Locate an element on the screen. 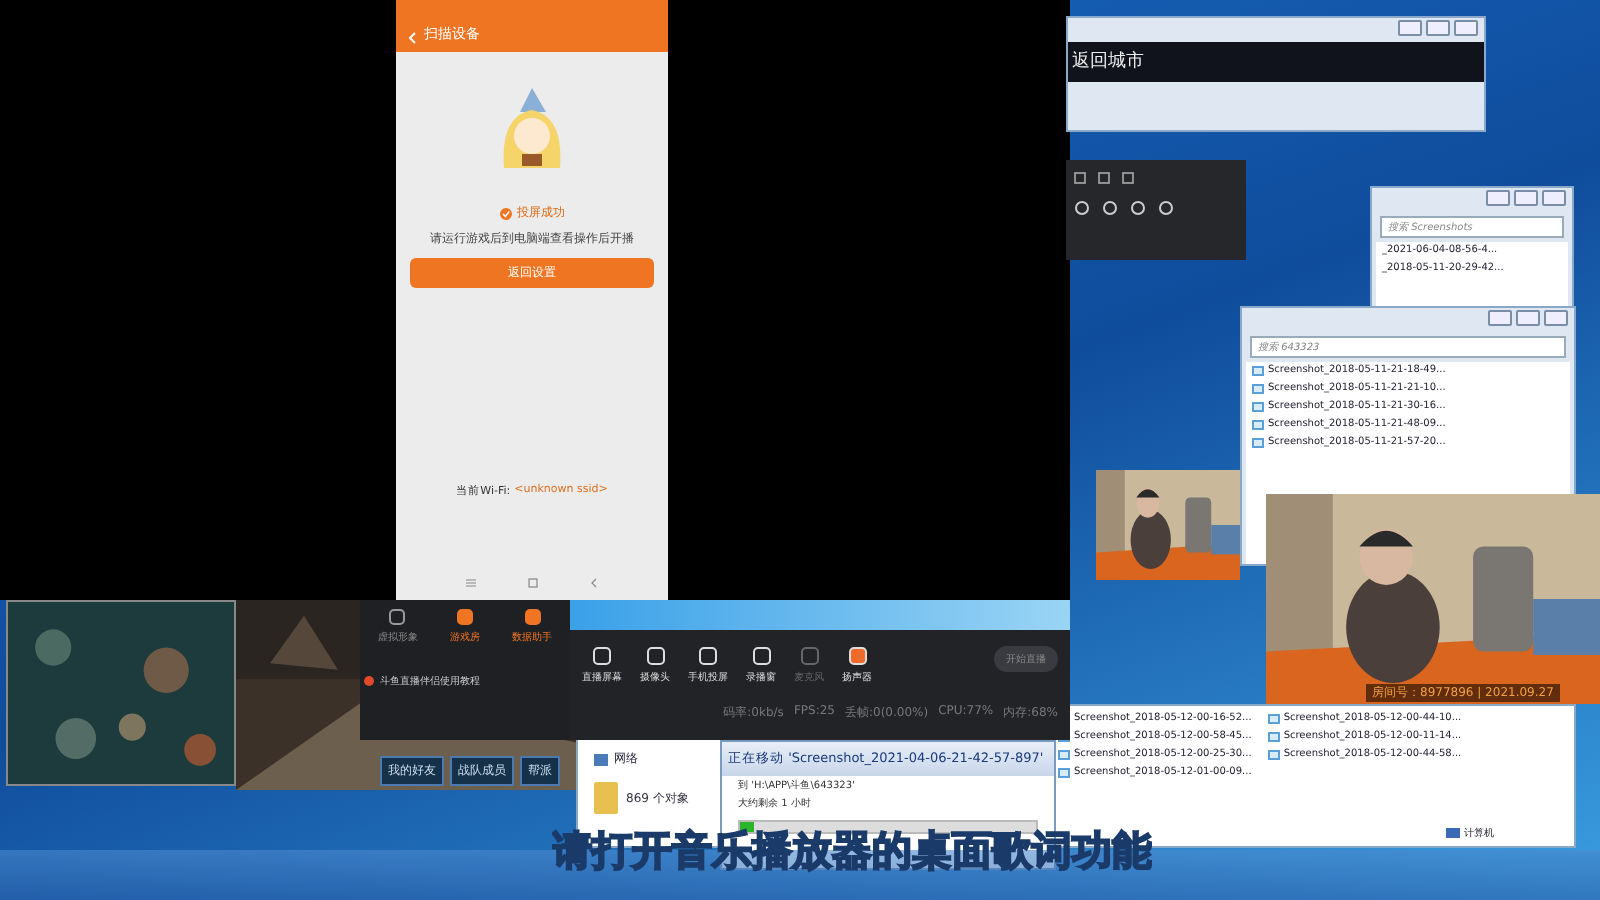 This screenshot has height=900, width=1600. back-icon is located at coordinates (594, 583).